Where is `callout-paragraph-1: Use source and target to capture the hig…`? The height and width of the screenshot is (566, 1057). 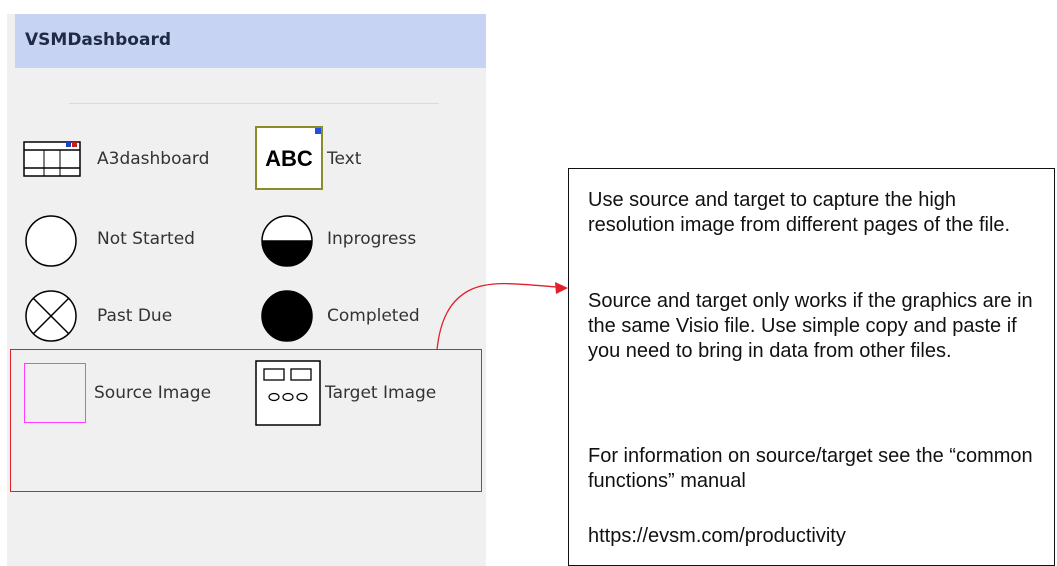
callout-paragraph-1: Use source and target to capture the hig… is located at coordinates (799, 212).